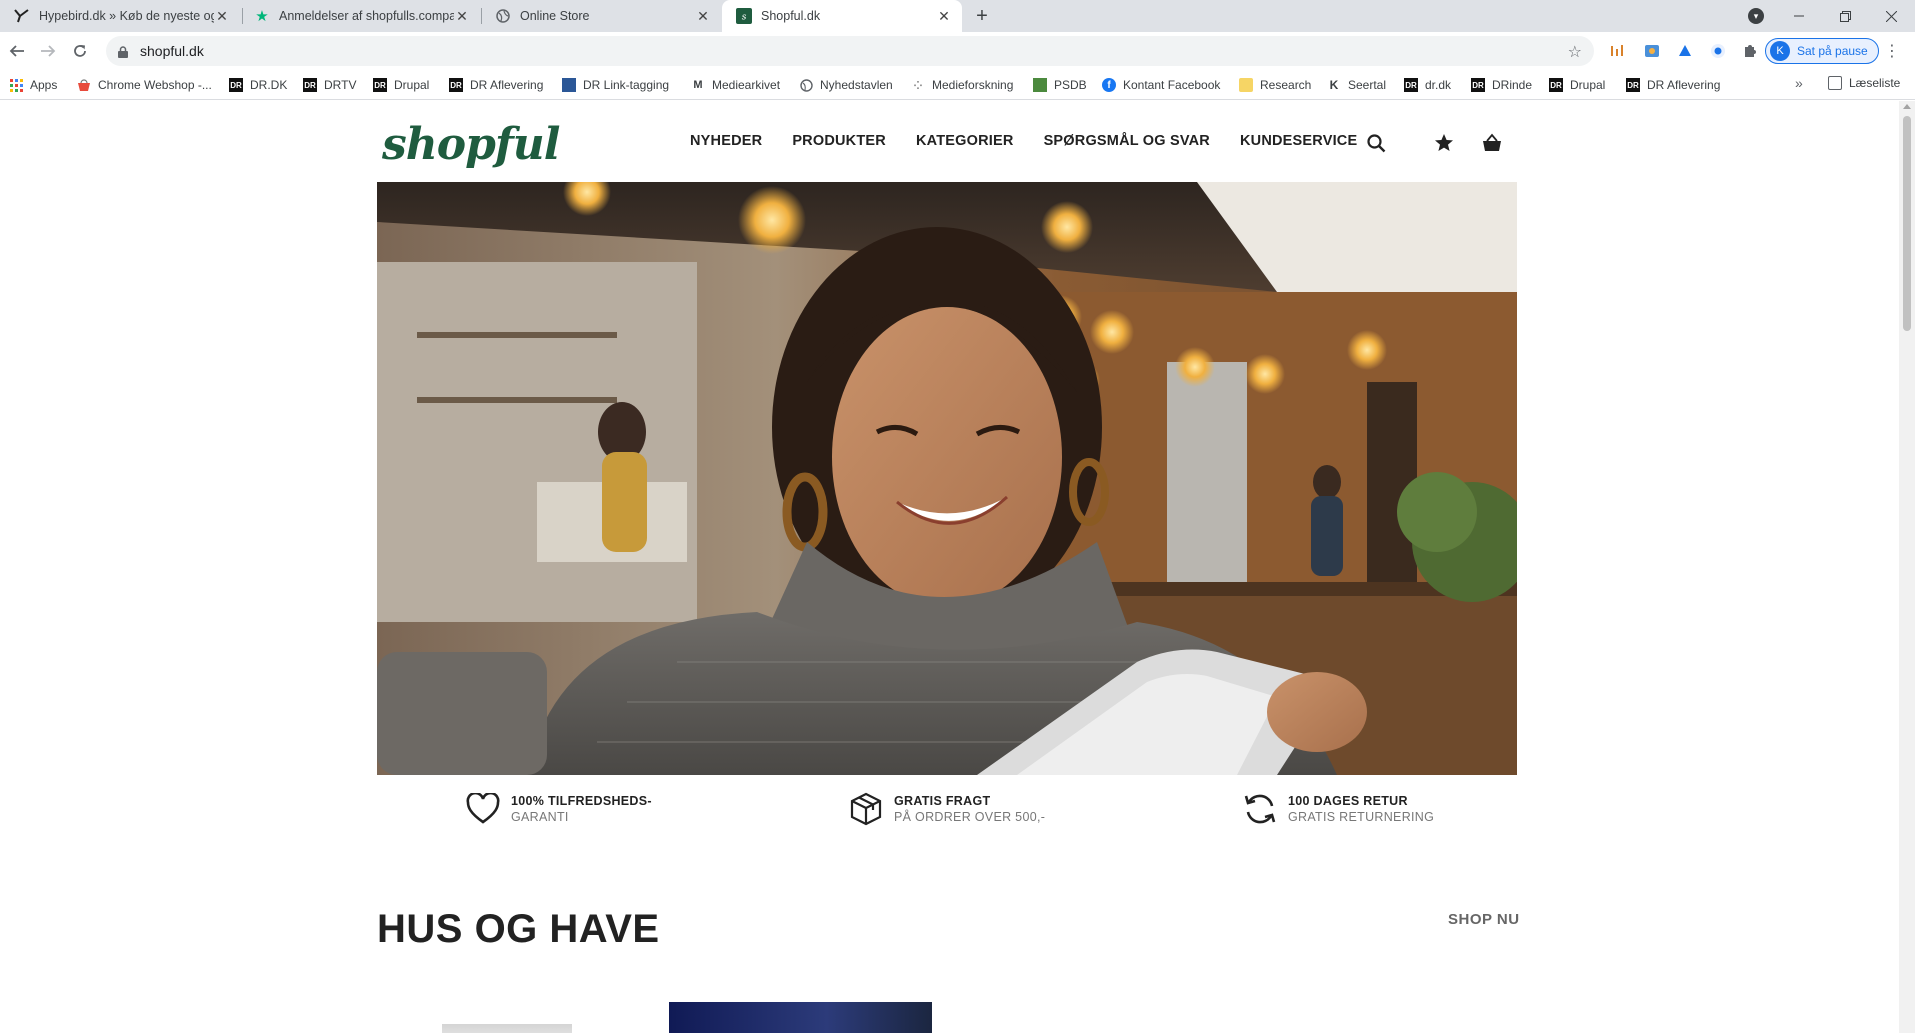 The width and height of the screenshot is (1915, 1033). I want to click on bookmark-drupal-2: DR Drupal, so click(1577, 85).